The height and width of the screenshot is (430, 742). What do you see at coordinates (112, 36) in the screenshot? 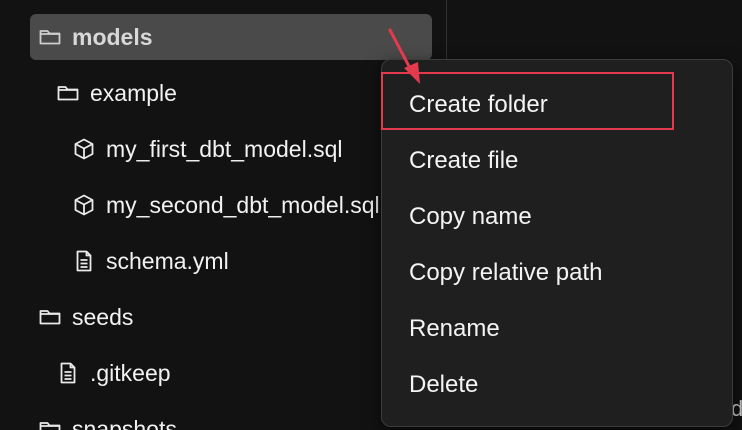
I see `tree-item-label: models` at bounding box center [112, 36].